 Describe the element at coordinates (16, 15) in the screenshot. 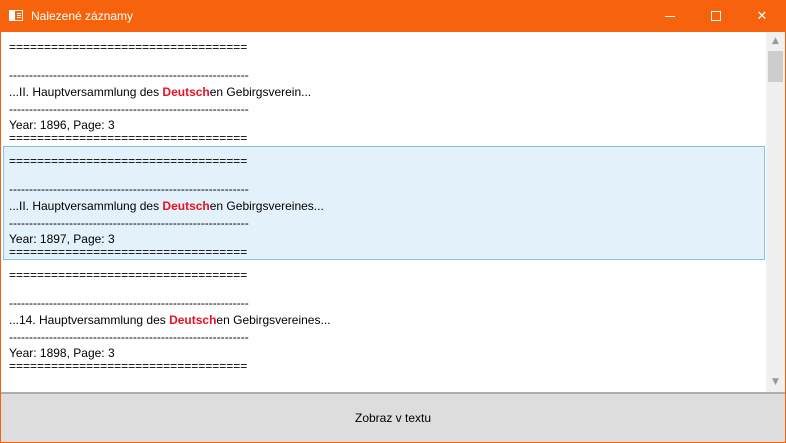

I see `app-window-icon` at that location.